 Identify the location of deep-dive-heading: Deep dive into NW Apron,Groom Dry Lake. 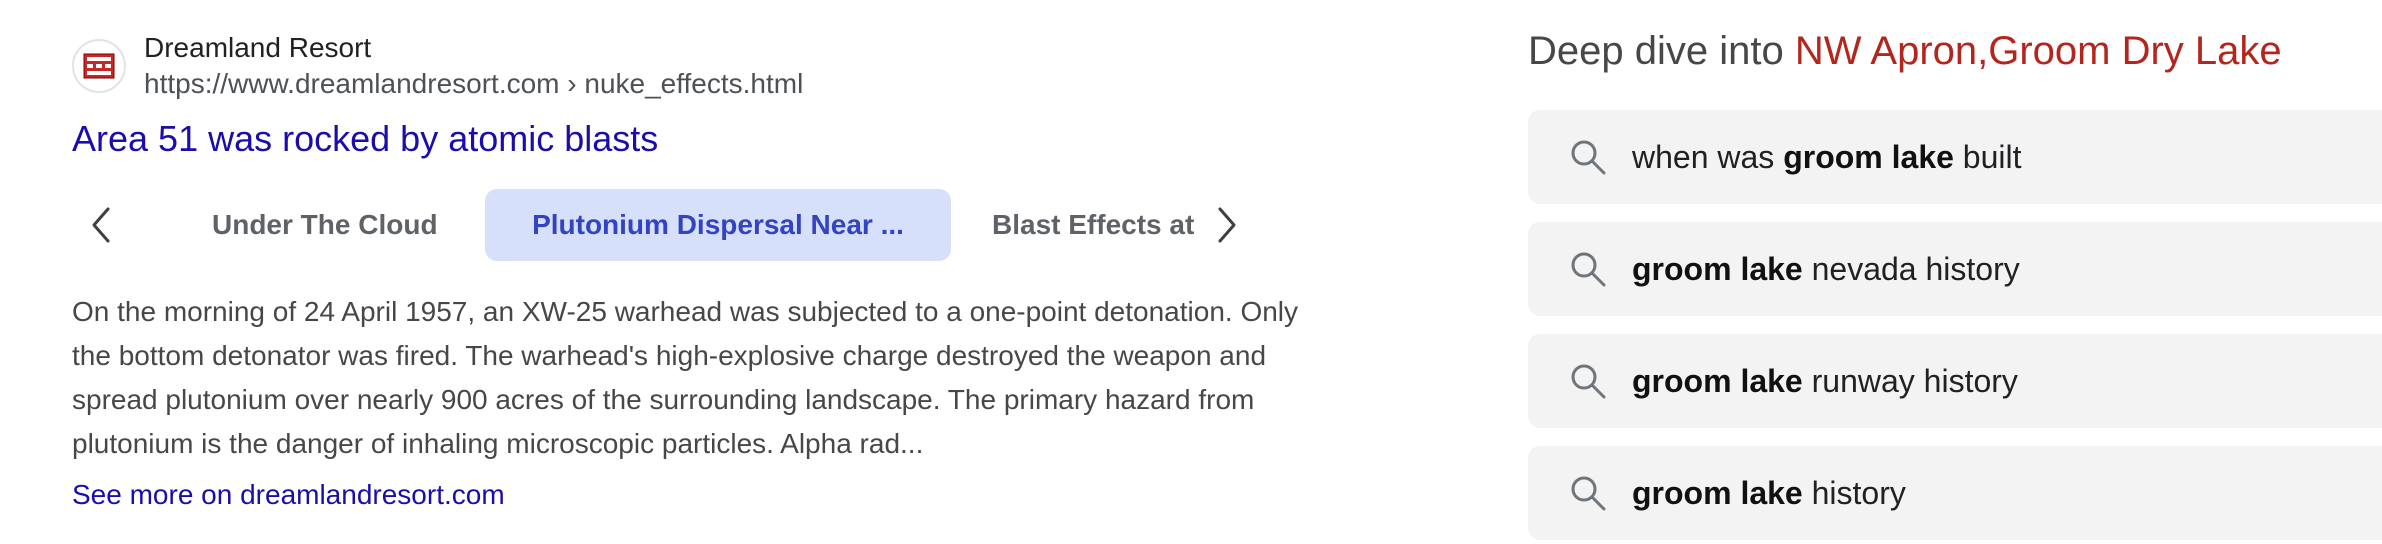
(1905, 51).